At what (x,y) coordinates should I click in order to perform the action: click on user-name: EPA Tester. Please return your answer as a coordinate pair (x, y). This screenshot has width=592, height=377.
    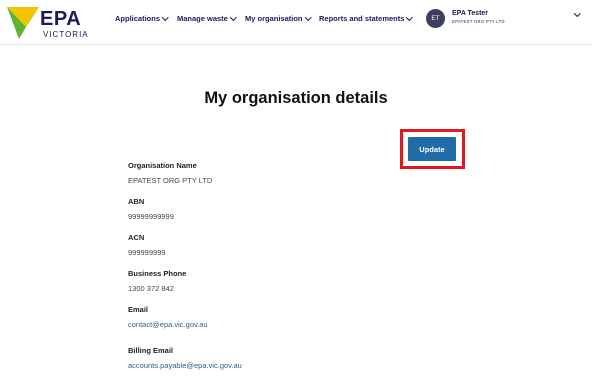
    Looking at the image, I should click on (470, 13).